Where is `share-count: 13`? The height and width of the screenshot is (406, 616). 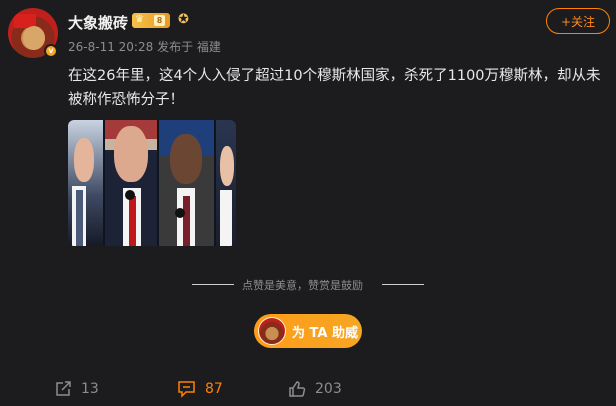 share-count: 13 is located at coordinates (90, 389).